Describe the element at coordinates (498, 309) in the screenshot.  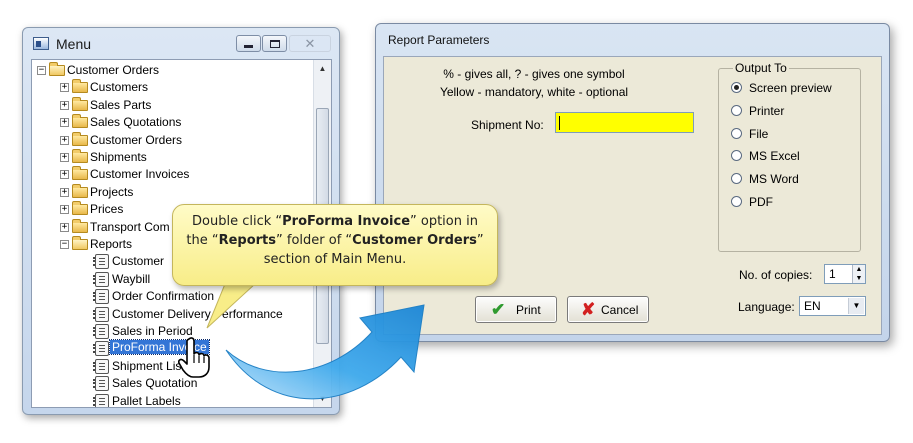
I see `checkmark-icon: ✔` at that location.